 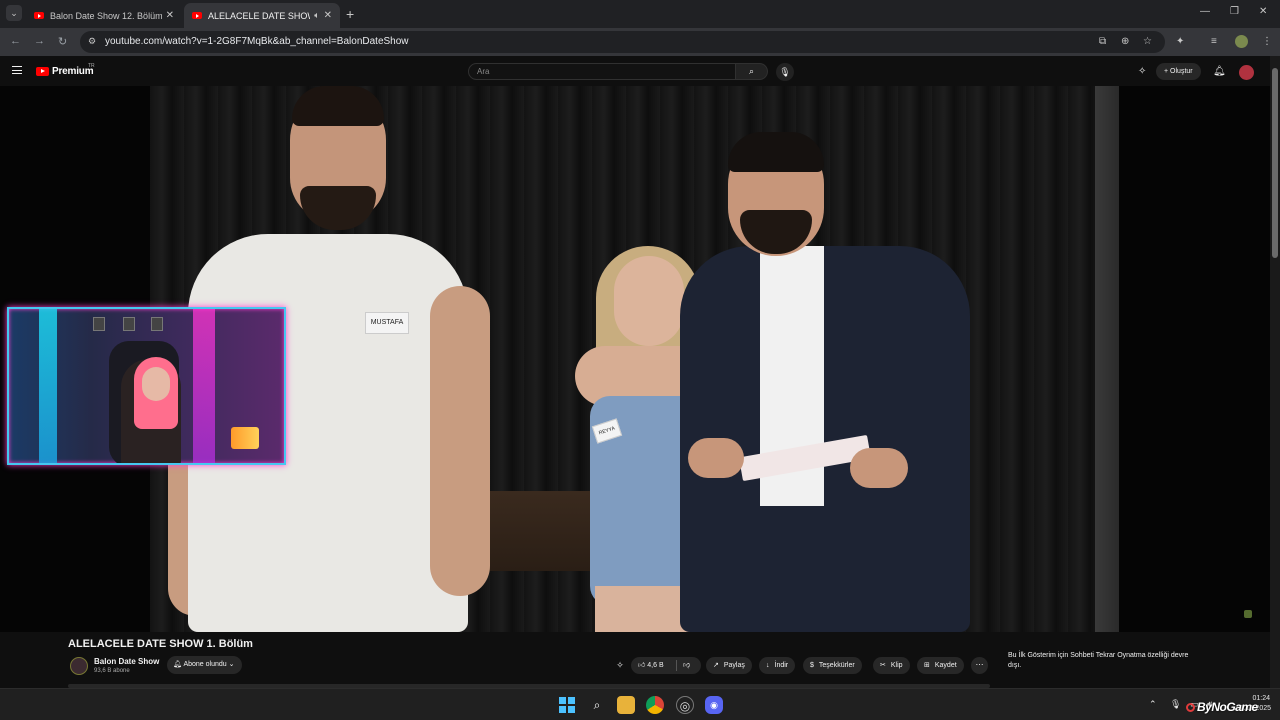 I want to click on subscribed-button: 🔔︎ Abone olundu ⌄, so click(x=205, y=665).